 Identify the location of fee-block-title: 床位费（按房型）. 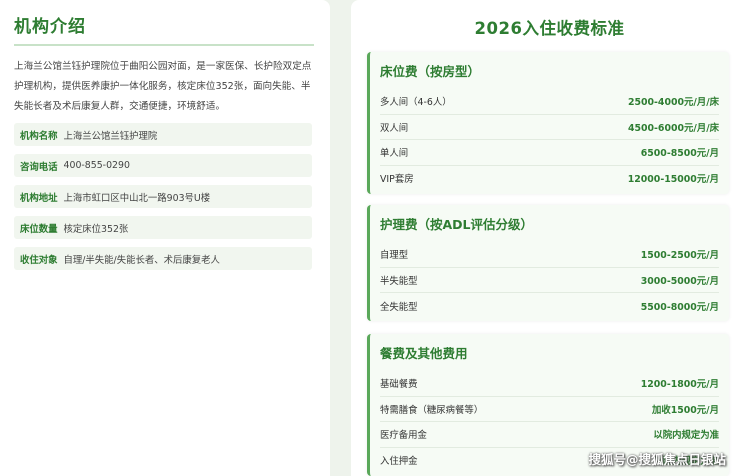
(430, 71).